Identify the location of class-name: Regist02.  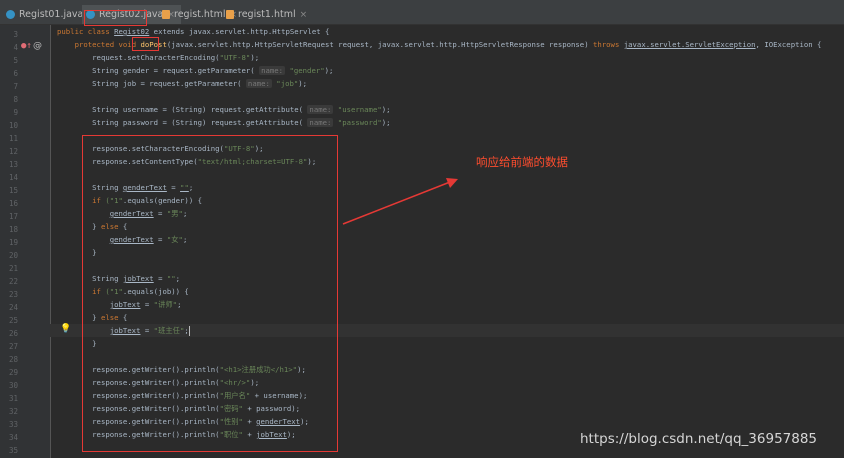
(132, 31).